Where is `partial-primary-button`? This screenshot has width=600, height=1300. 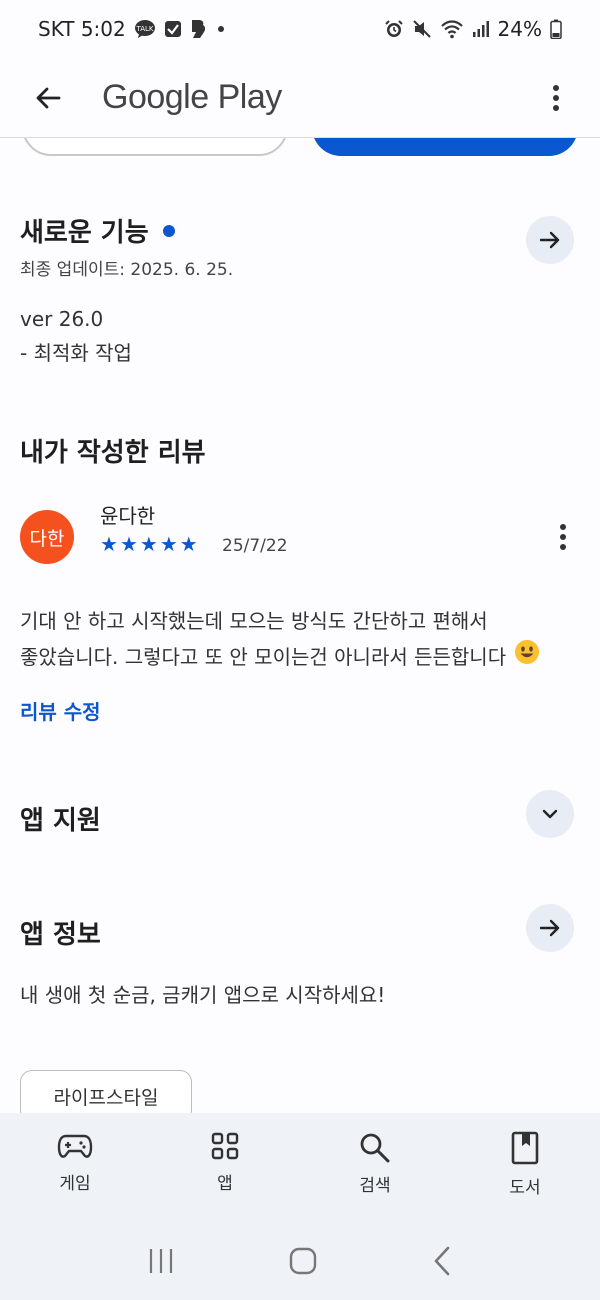
partial-primary-button is located at coordinates (445, 147).